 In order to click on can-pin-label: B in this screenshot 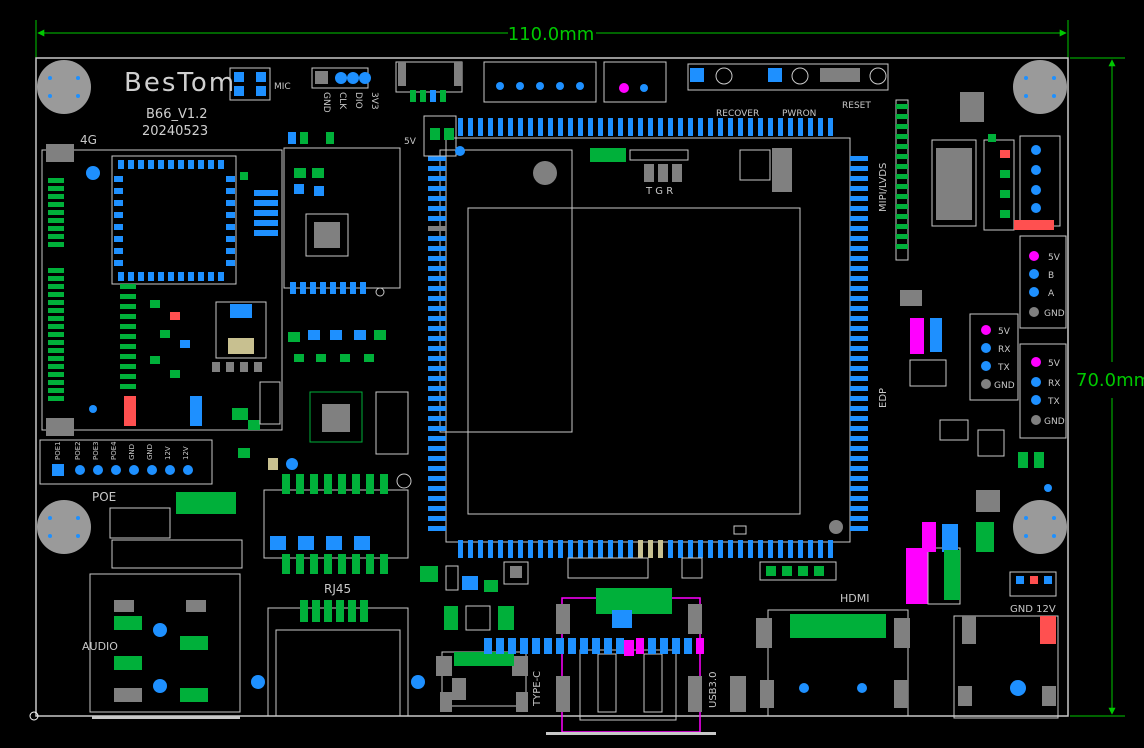, I will do `click(1051, 276)`.